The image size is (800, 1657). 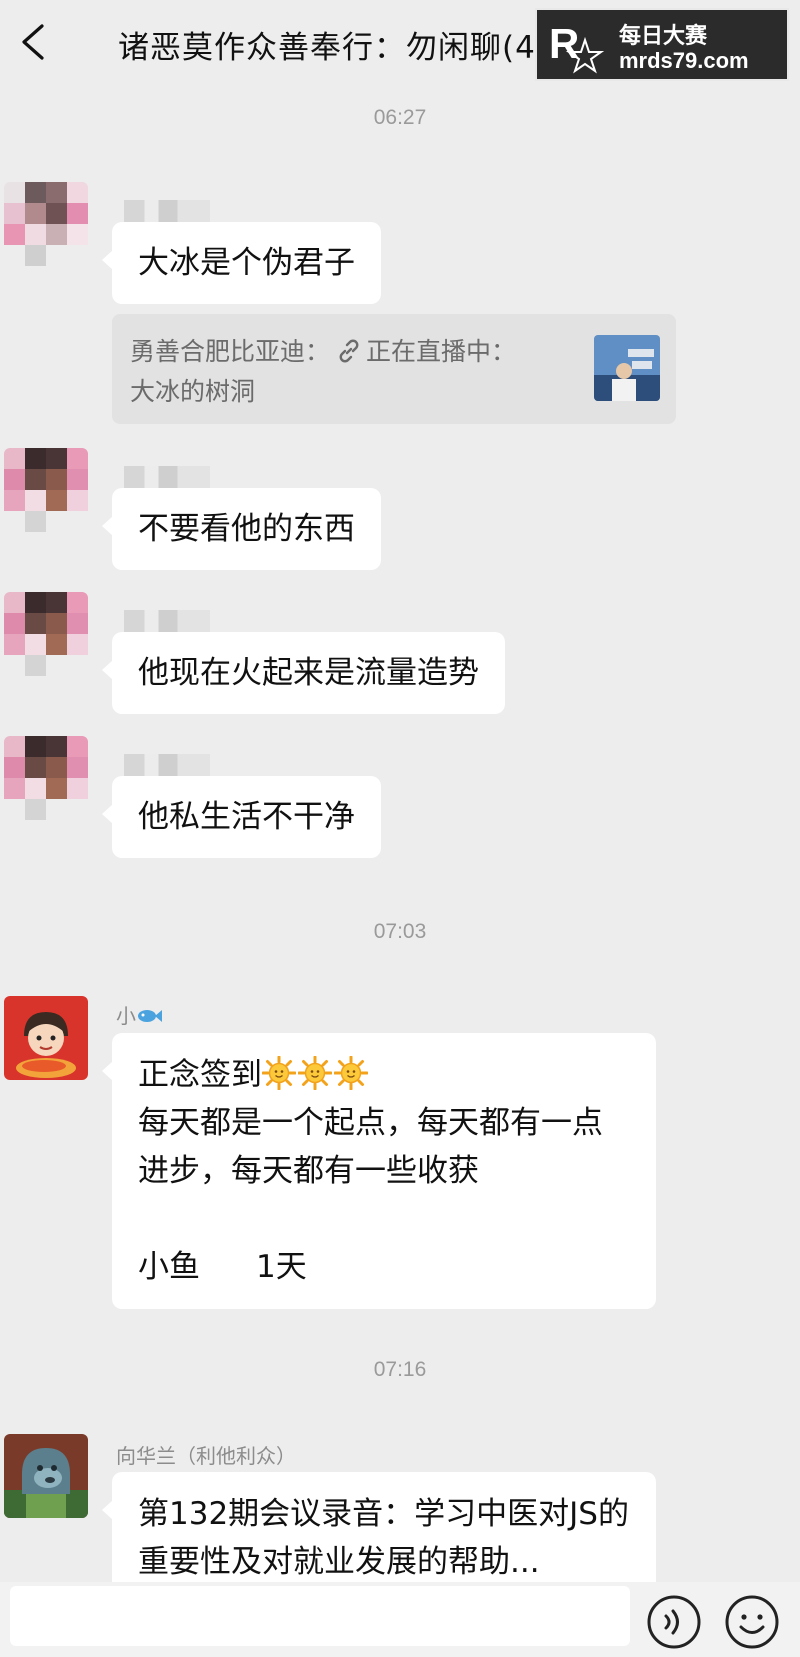 I want to click on watermark: R 每日大赛 mrds79.com, so click(x=662, y=44).